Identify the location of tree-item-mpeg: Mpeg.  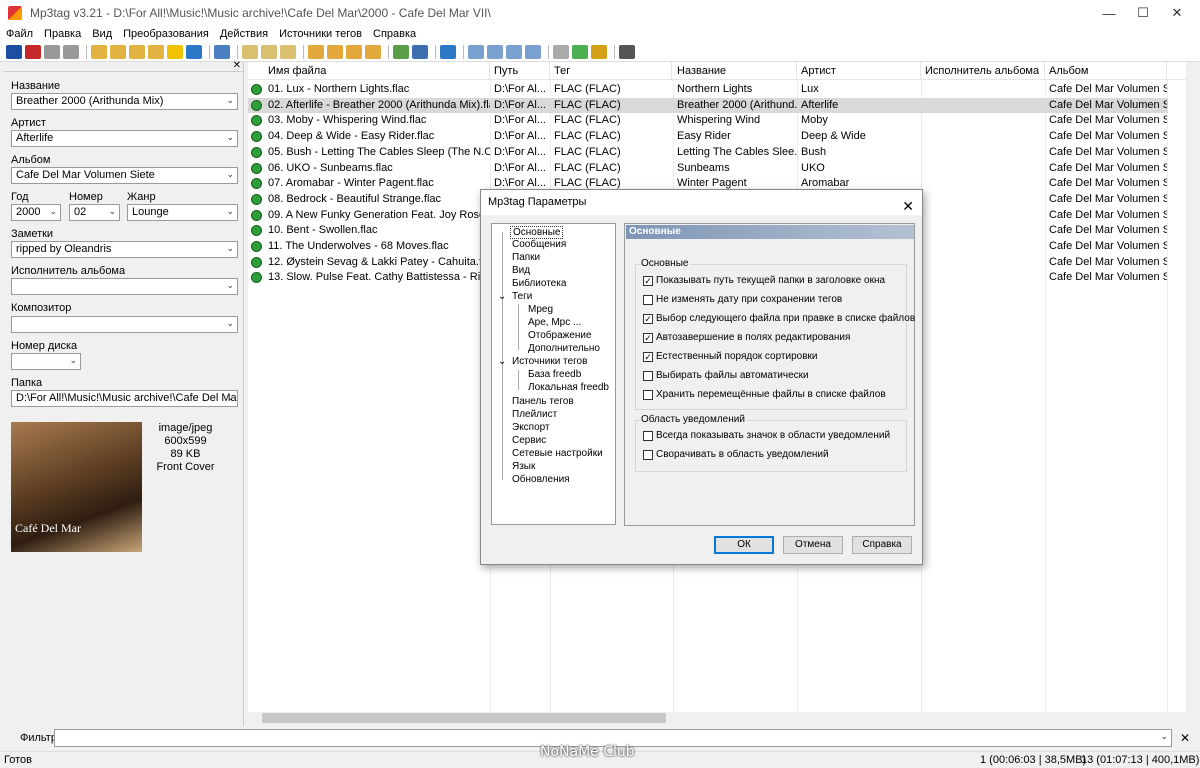
(540, 309).